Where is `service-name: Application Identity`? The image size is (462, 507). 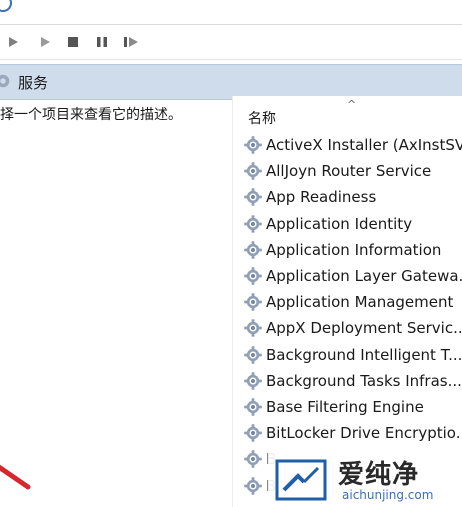
service-name: Application Identity is located at coordinates (339, 223).